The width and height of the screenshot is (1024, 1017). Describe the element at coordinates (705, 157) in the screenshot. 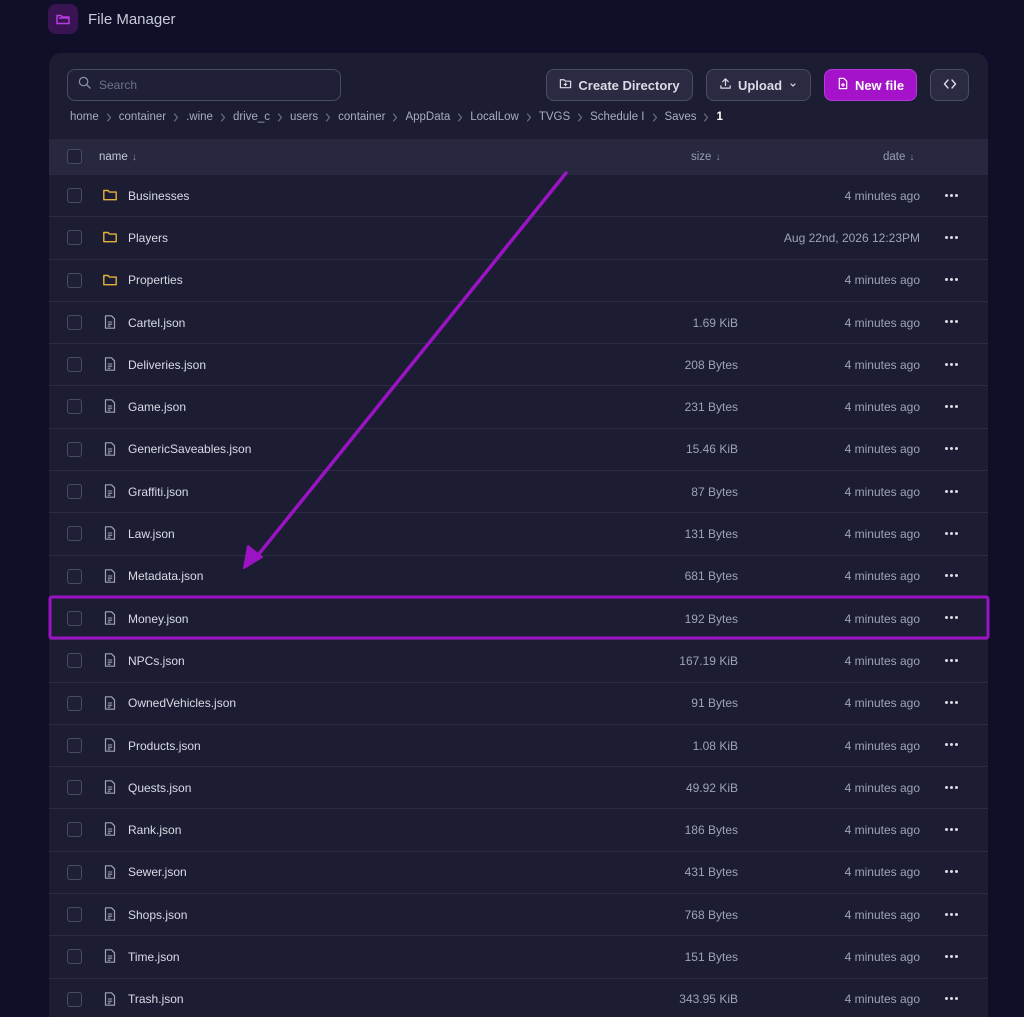

I see `column-header-size: size ↓` at that location.